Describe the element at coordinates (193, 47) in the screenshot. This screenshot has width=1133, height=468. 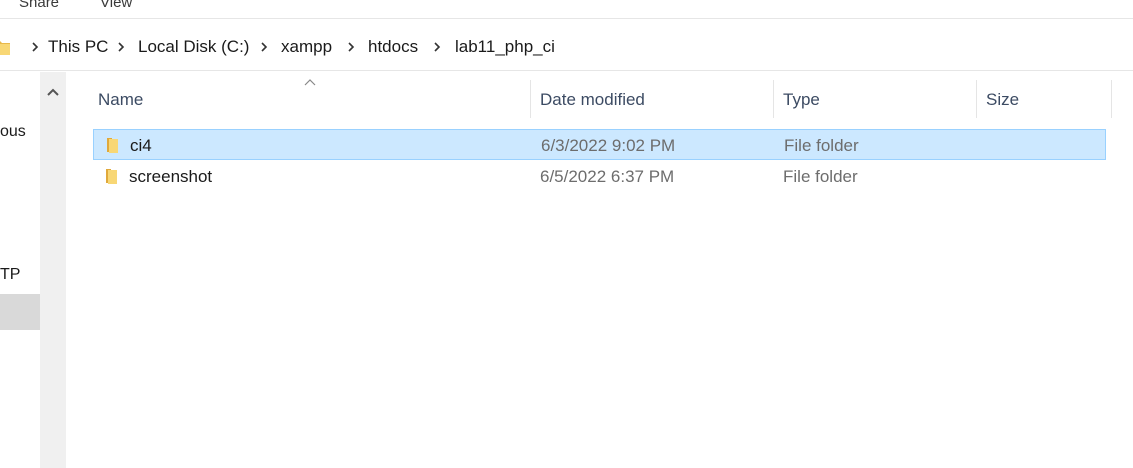
I see `breadcrumb-local-disk: Local Disk (C:)` at that location.